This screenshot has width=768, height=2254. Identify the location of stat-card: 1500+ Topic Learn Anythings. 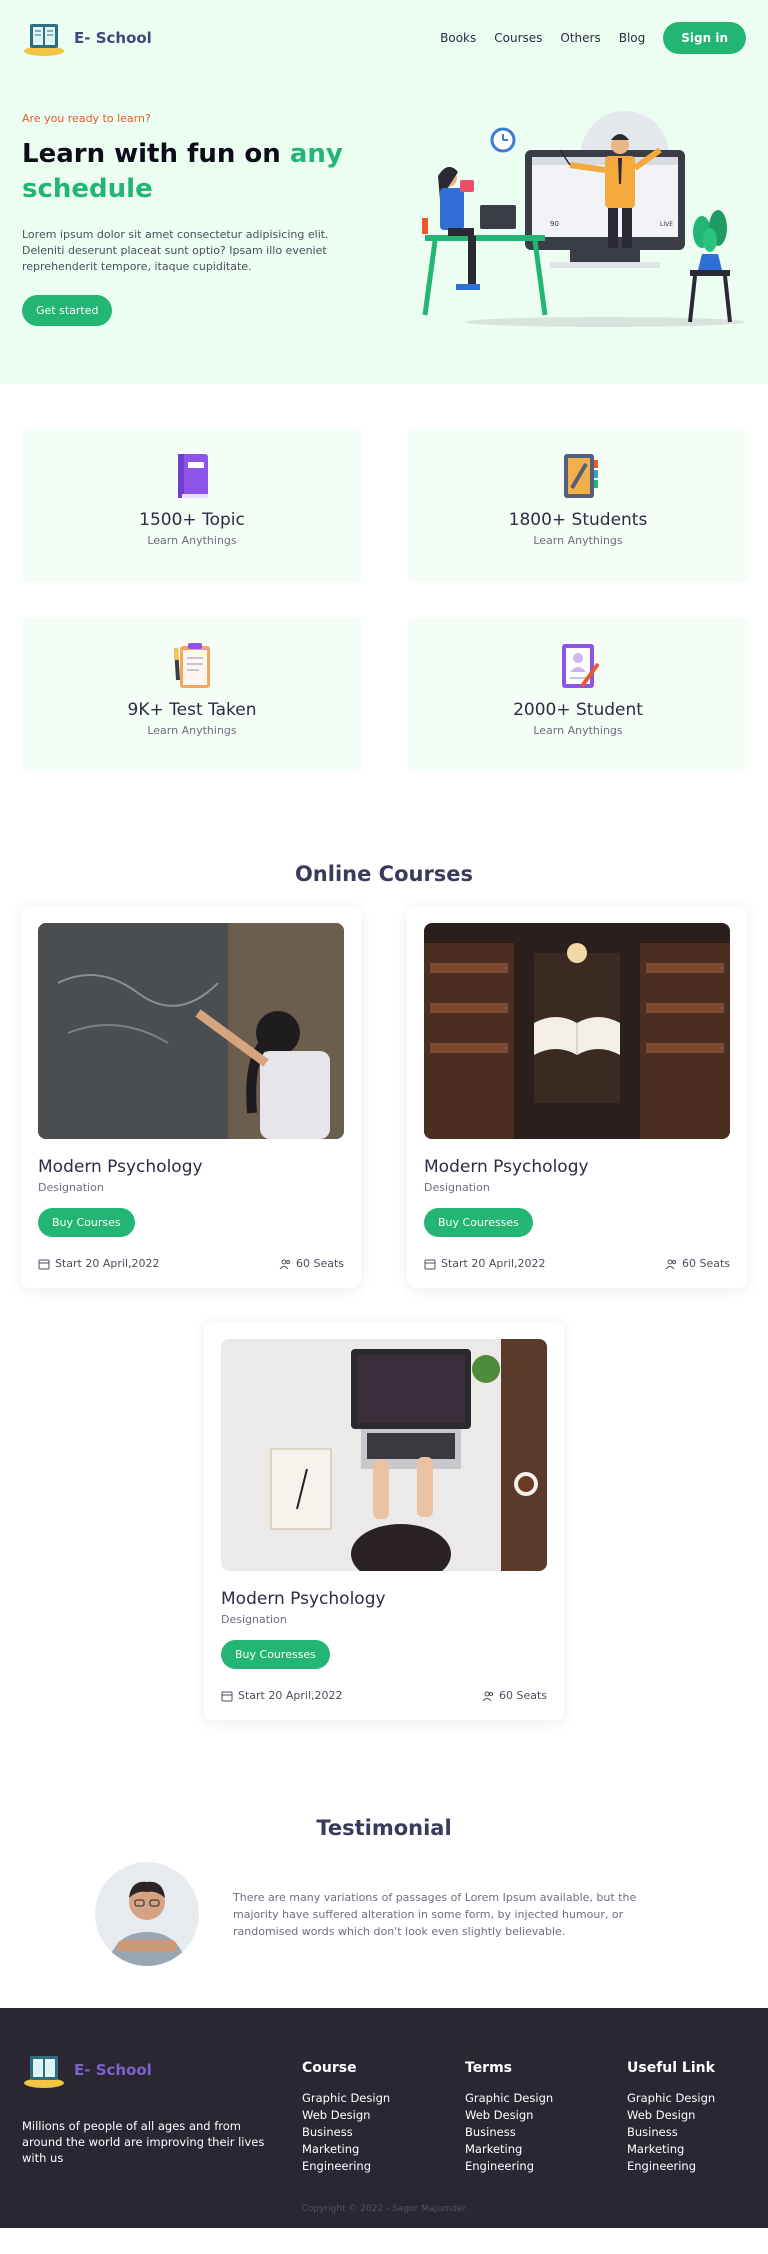
(192, 505).